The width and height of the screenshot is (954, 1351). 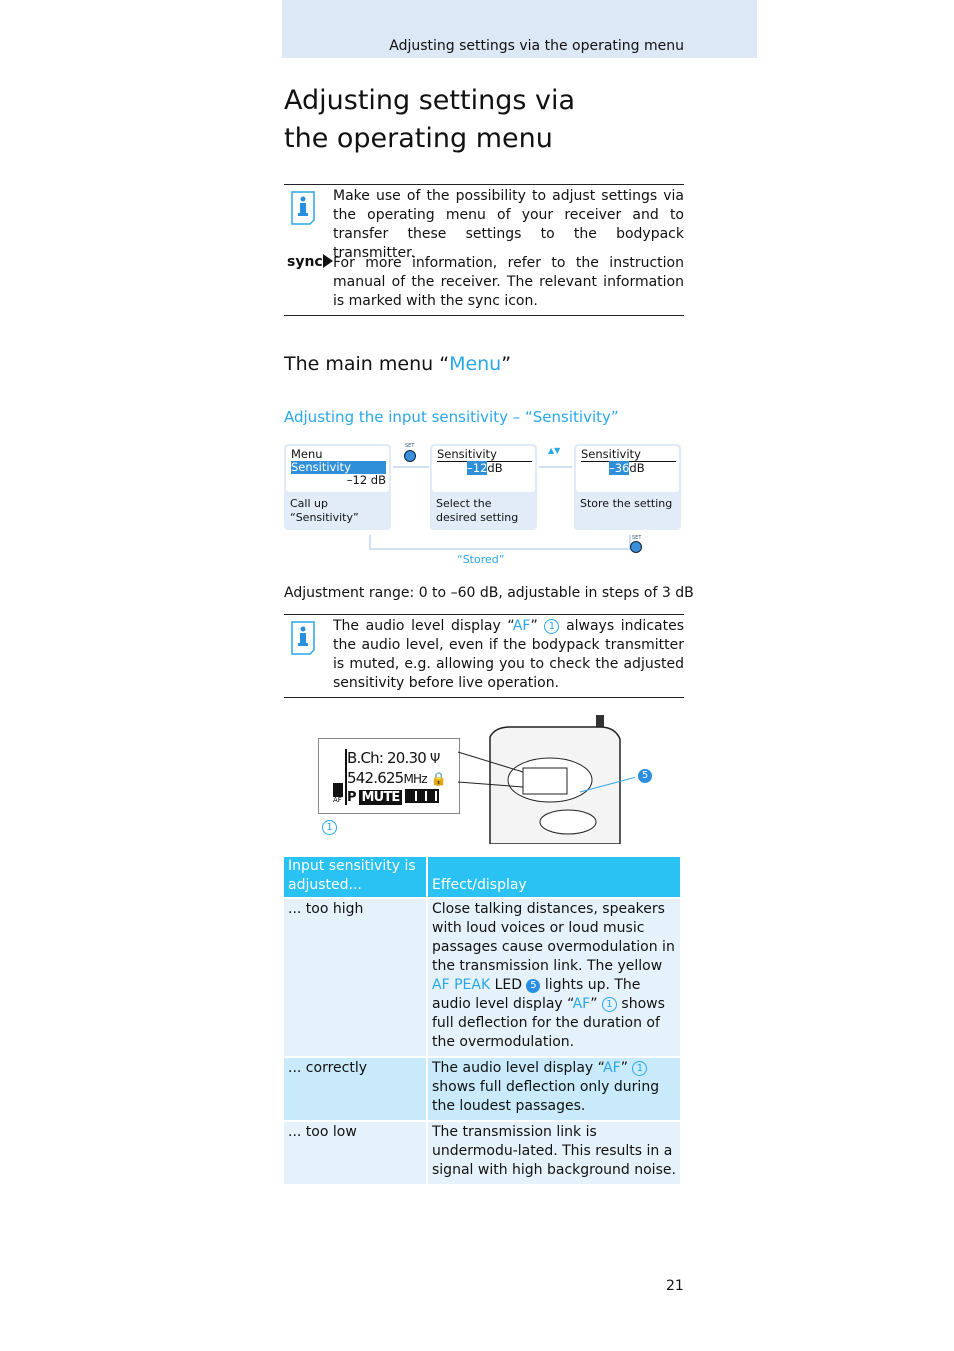 What do you see at coordinates (554, 877) in the screenshot?
I see `table-header: Effect/display` at bounding box center [554, 877].